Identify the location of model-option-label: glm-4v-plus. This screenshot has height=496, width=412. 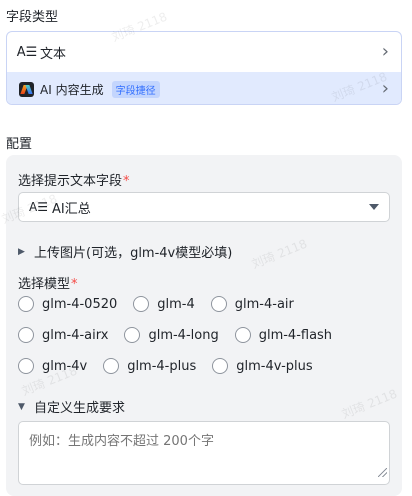
(274, 366).